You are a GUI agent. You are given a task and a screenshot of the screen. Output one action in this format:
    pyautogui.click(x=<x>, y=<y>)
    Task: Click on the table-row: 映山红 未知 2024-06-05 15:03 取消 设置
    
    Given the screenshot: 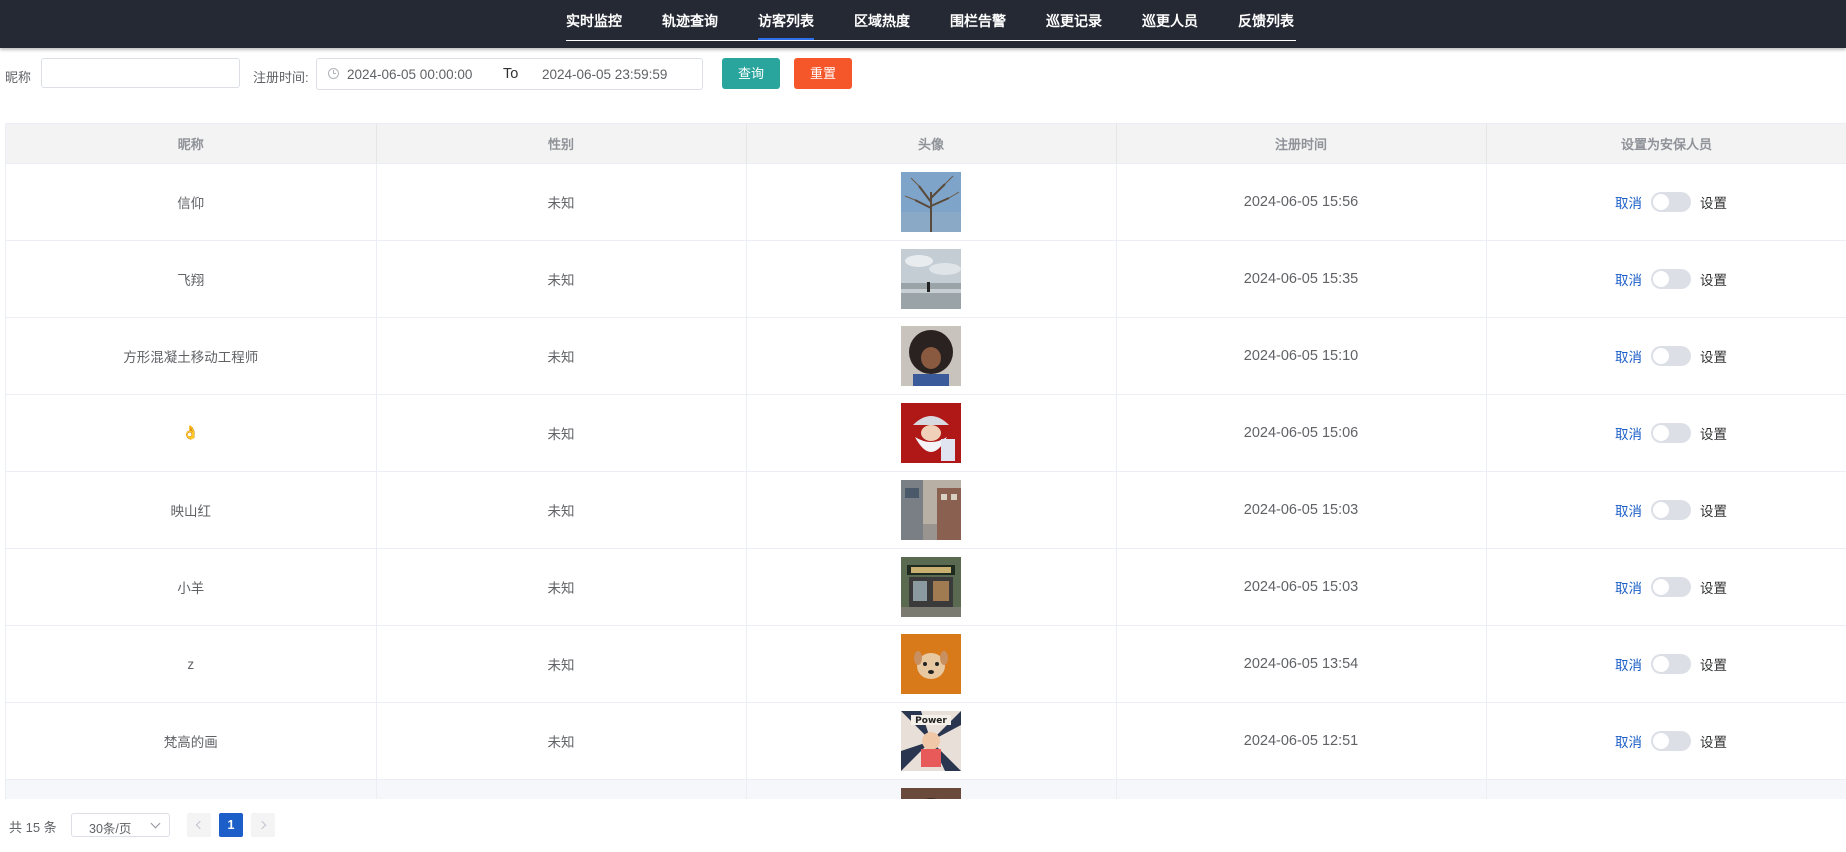 What is the action you would take?
    pyautogui.click(x=926, y=510)
    